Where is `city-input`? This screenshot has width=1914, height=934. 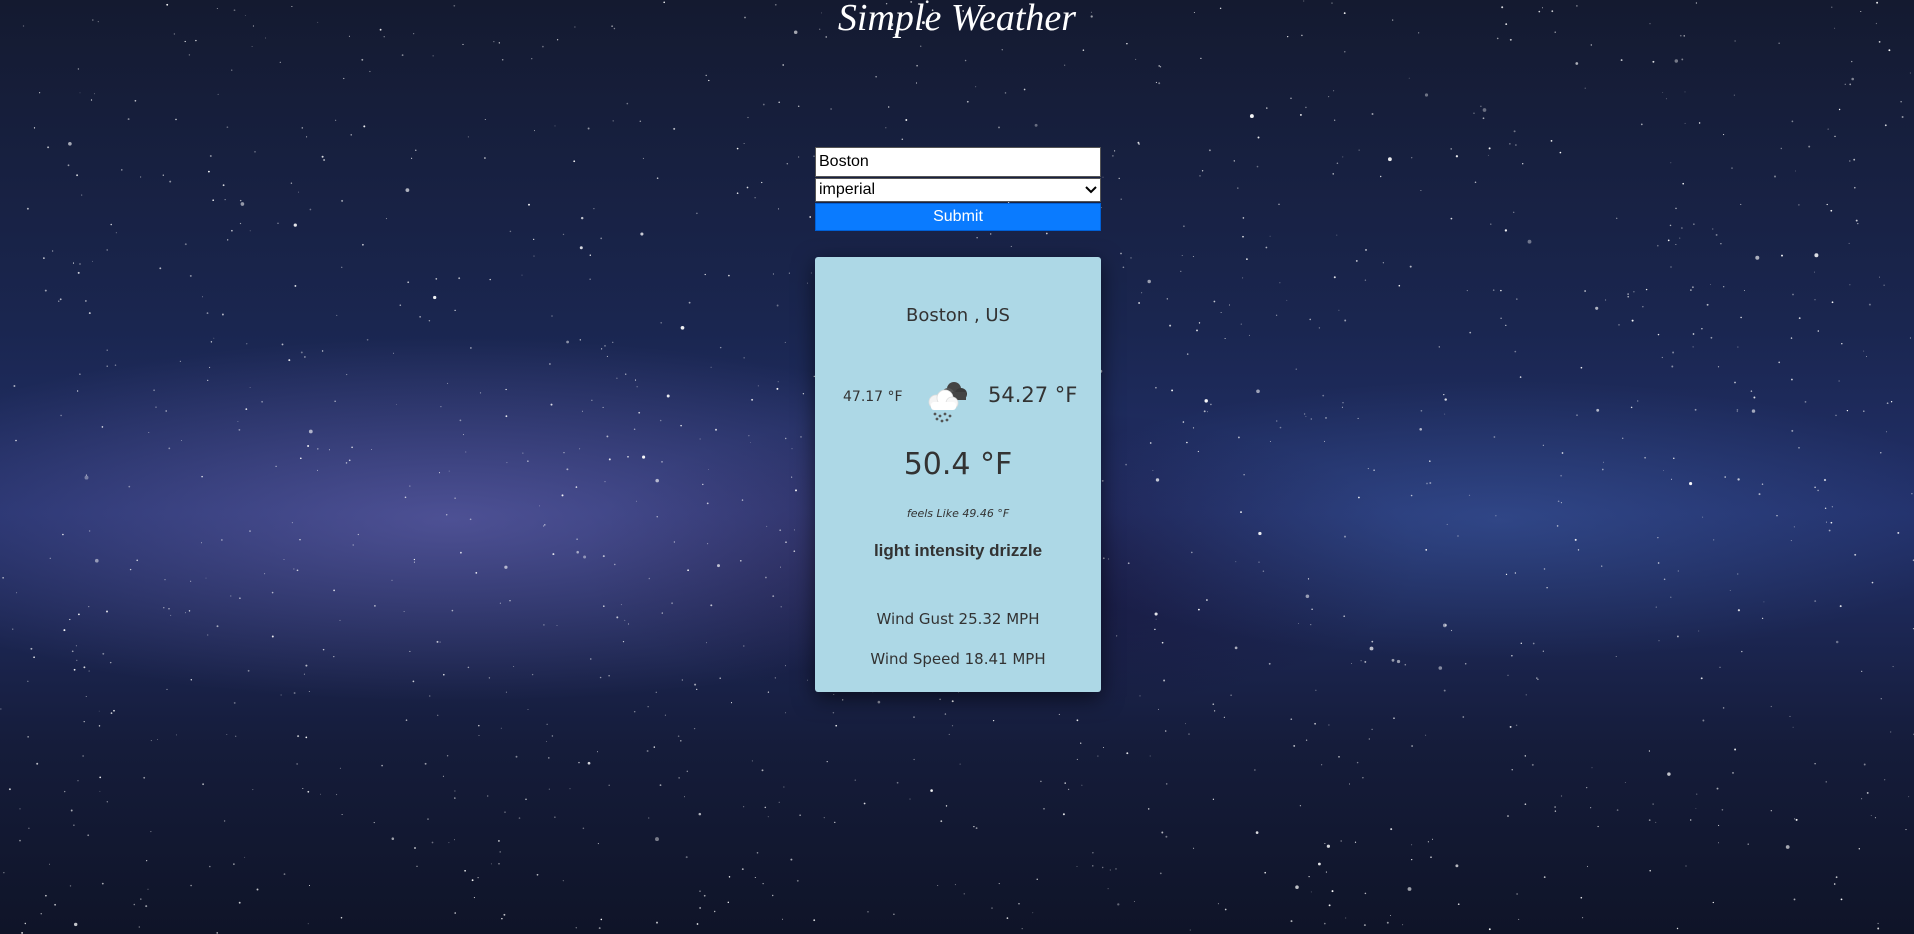 city-input is located at coordinates (958, 162).